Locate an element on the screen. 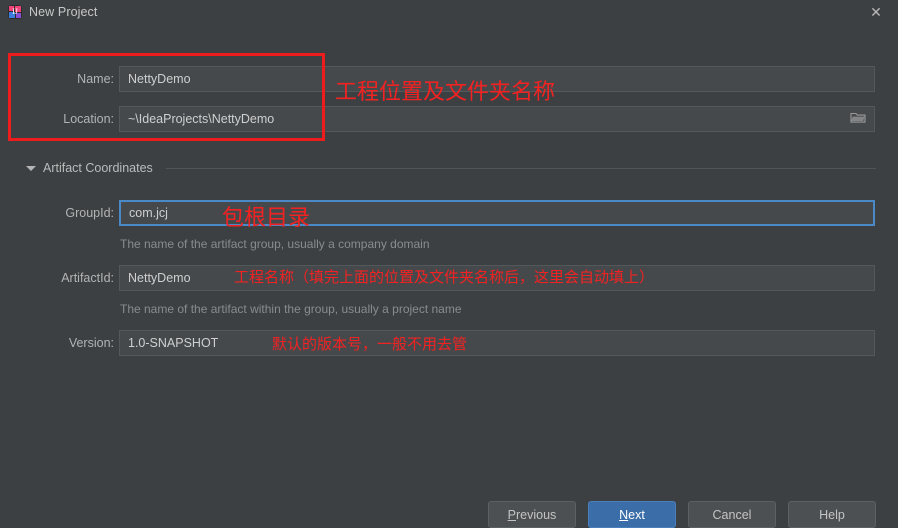 The width and height of the screenshot is (898, 528). title-bar: IJ New Project ✕ is located at coordinates (449, 11).